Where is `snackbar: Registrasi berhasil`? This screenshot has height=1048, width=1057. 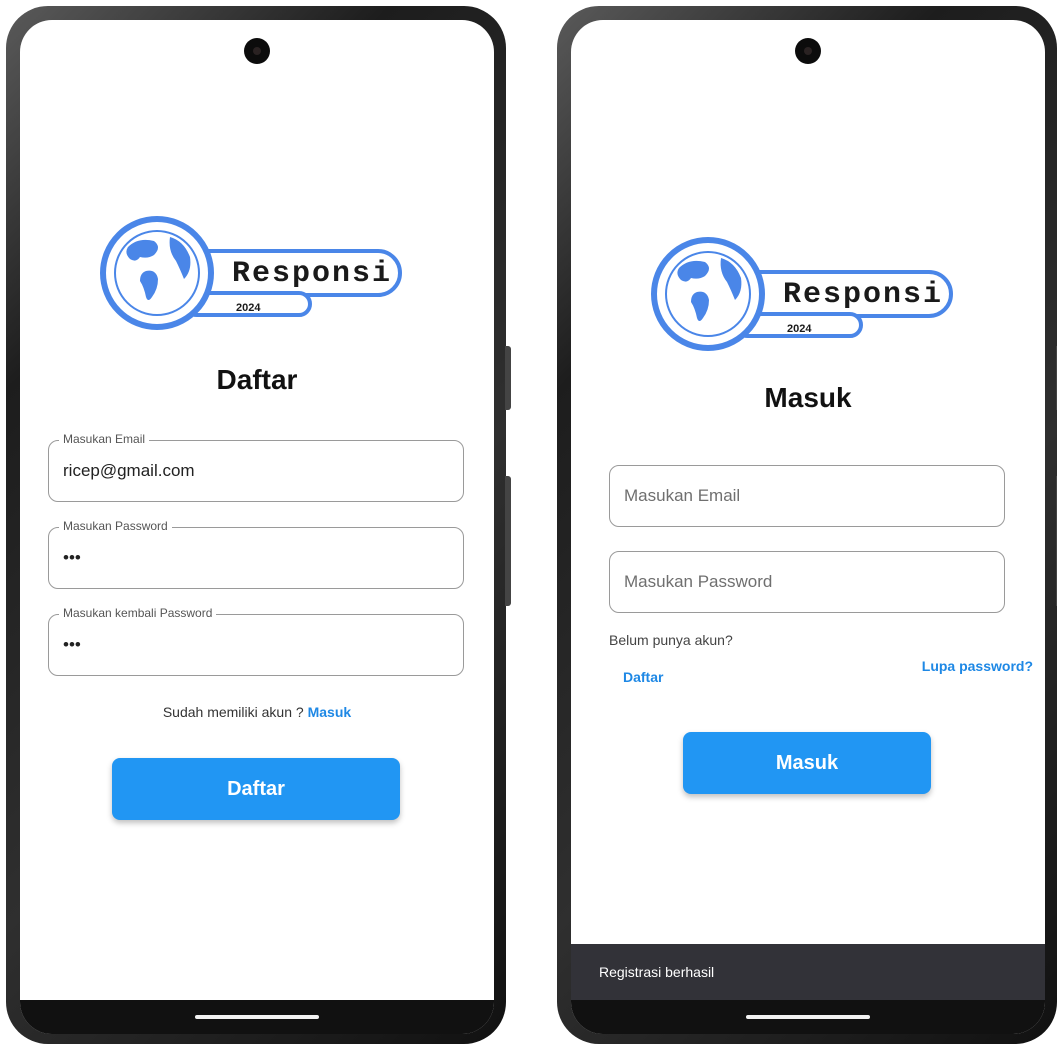 snackbar: Registrasi berhasil is located at coordinates (808, 972).